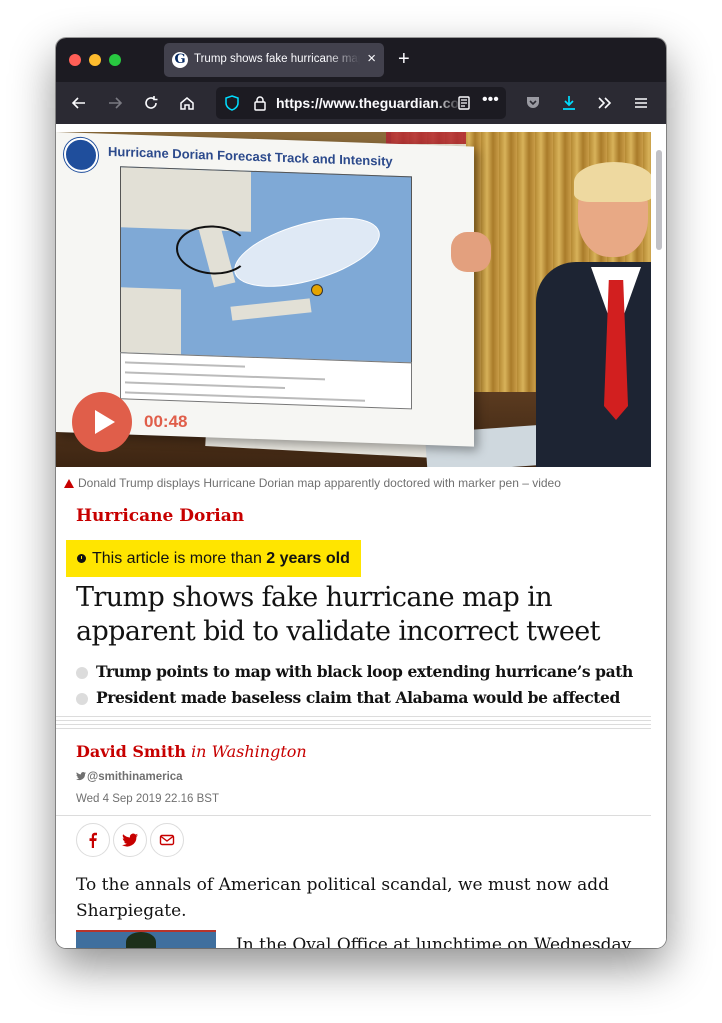 This screenshot has height=1023, width=722. I want to click on scrollbar, so click(659, 536).